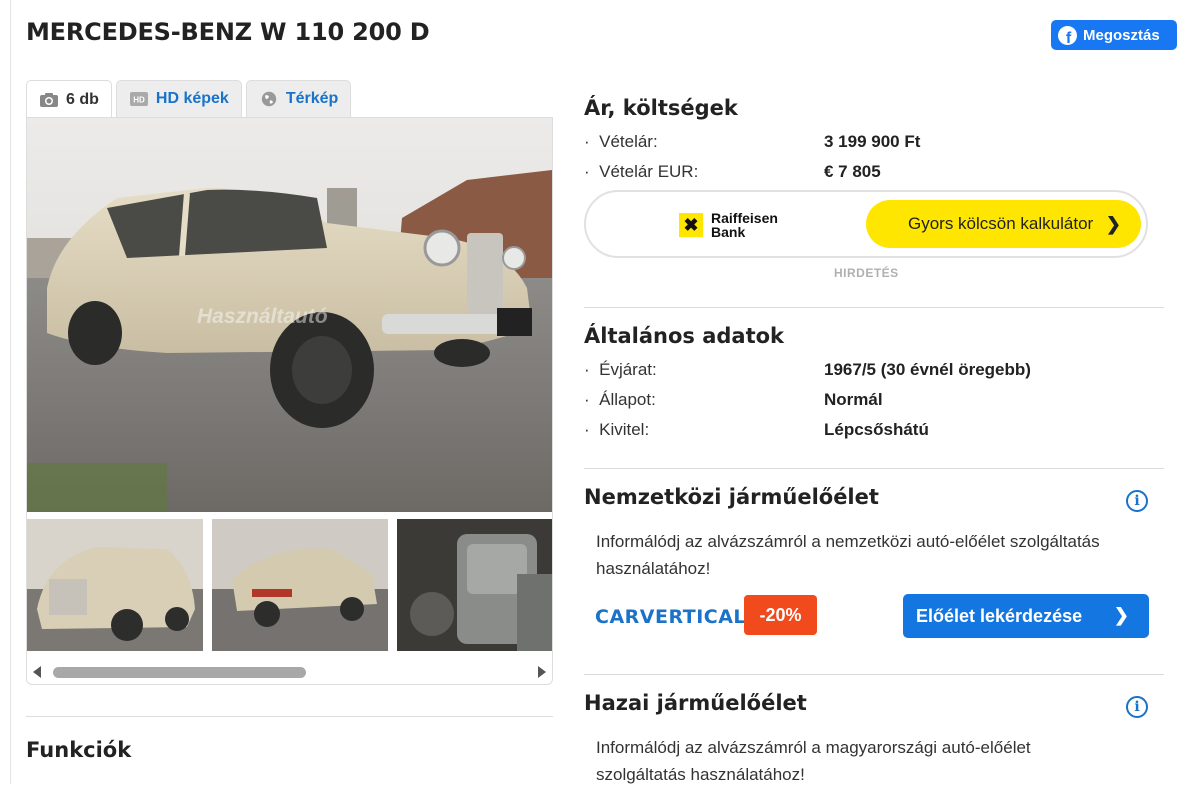  Describe the element at coordinates (641, 171) in the screenshot. I see `price-eur-label: · Vételár EUR:` at that location.